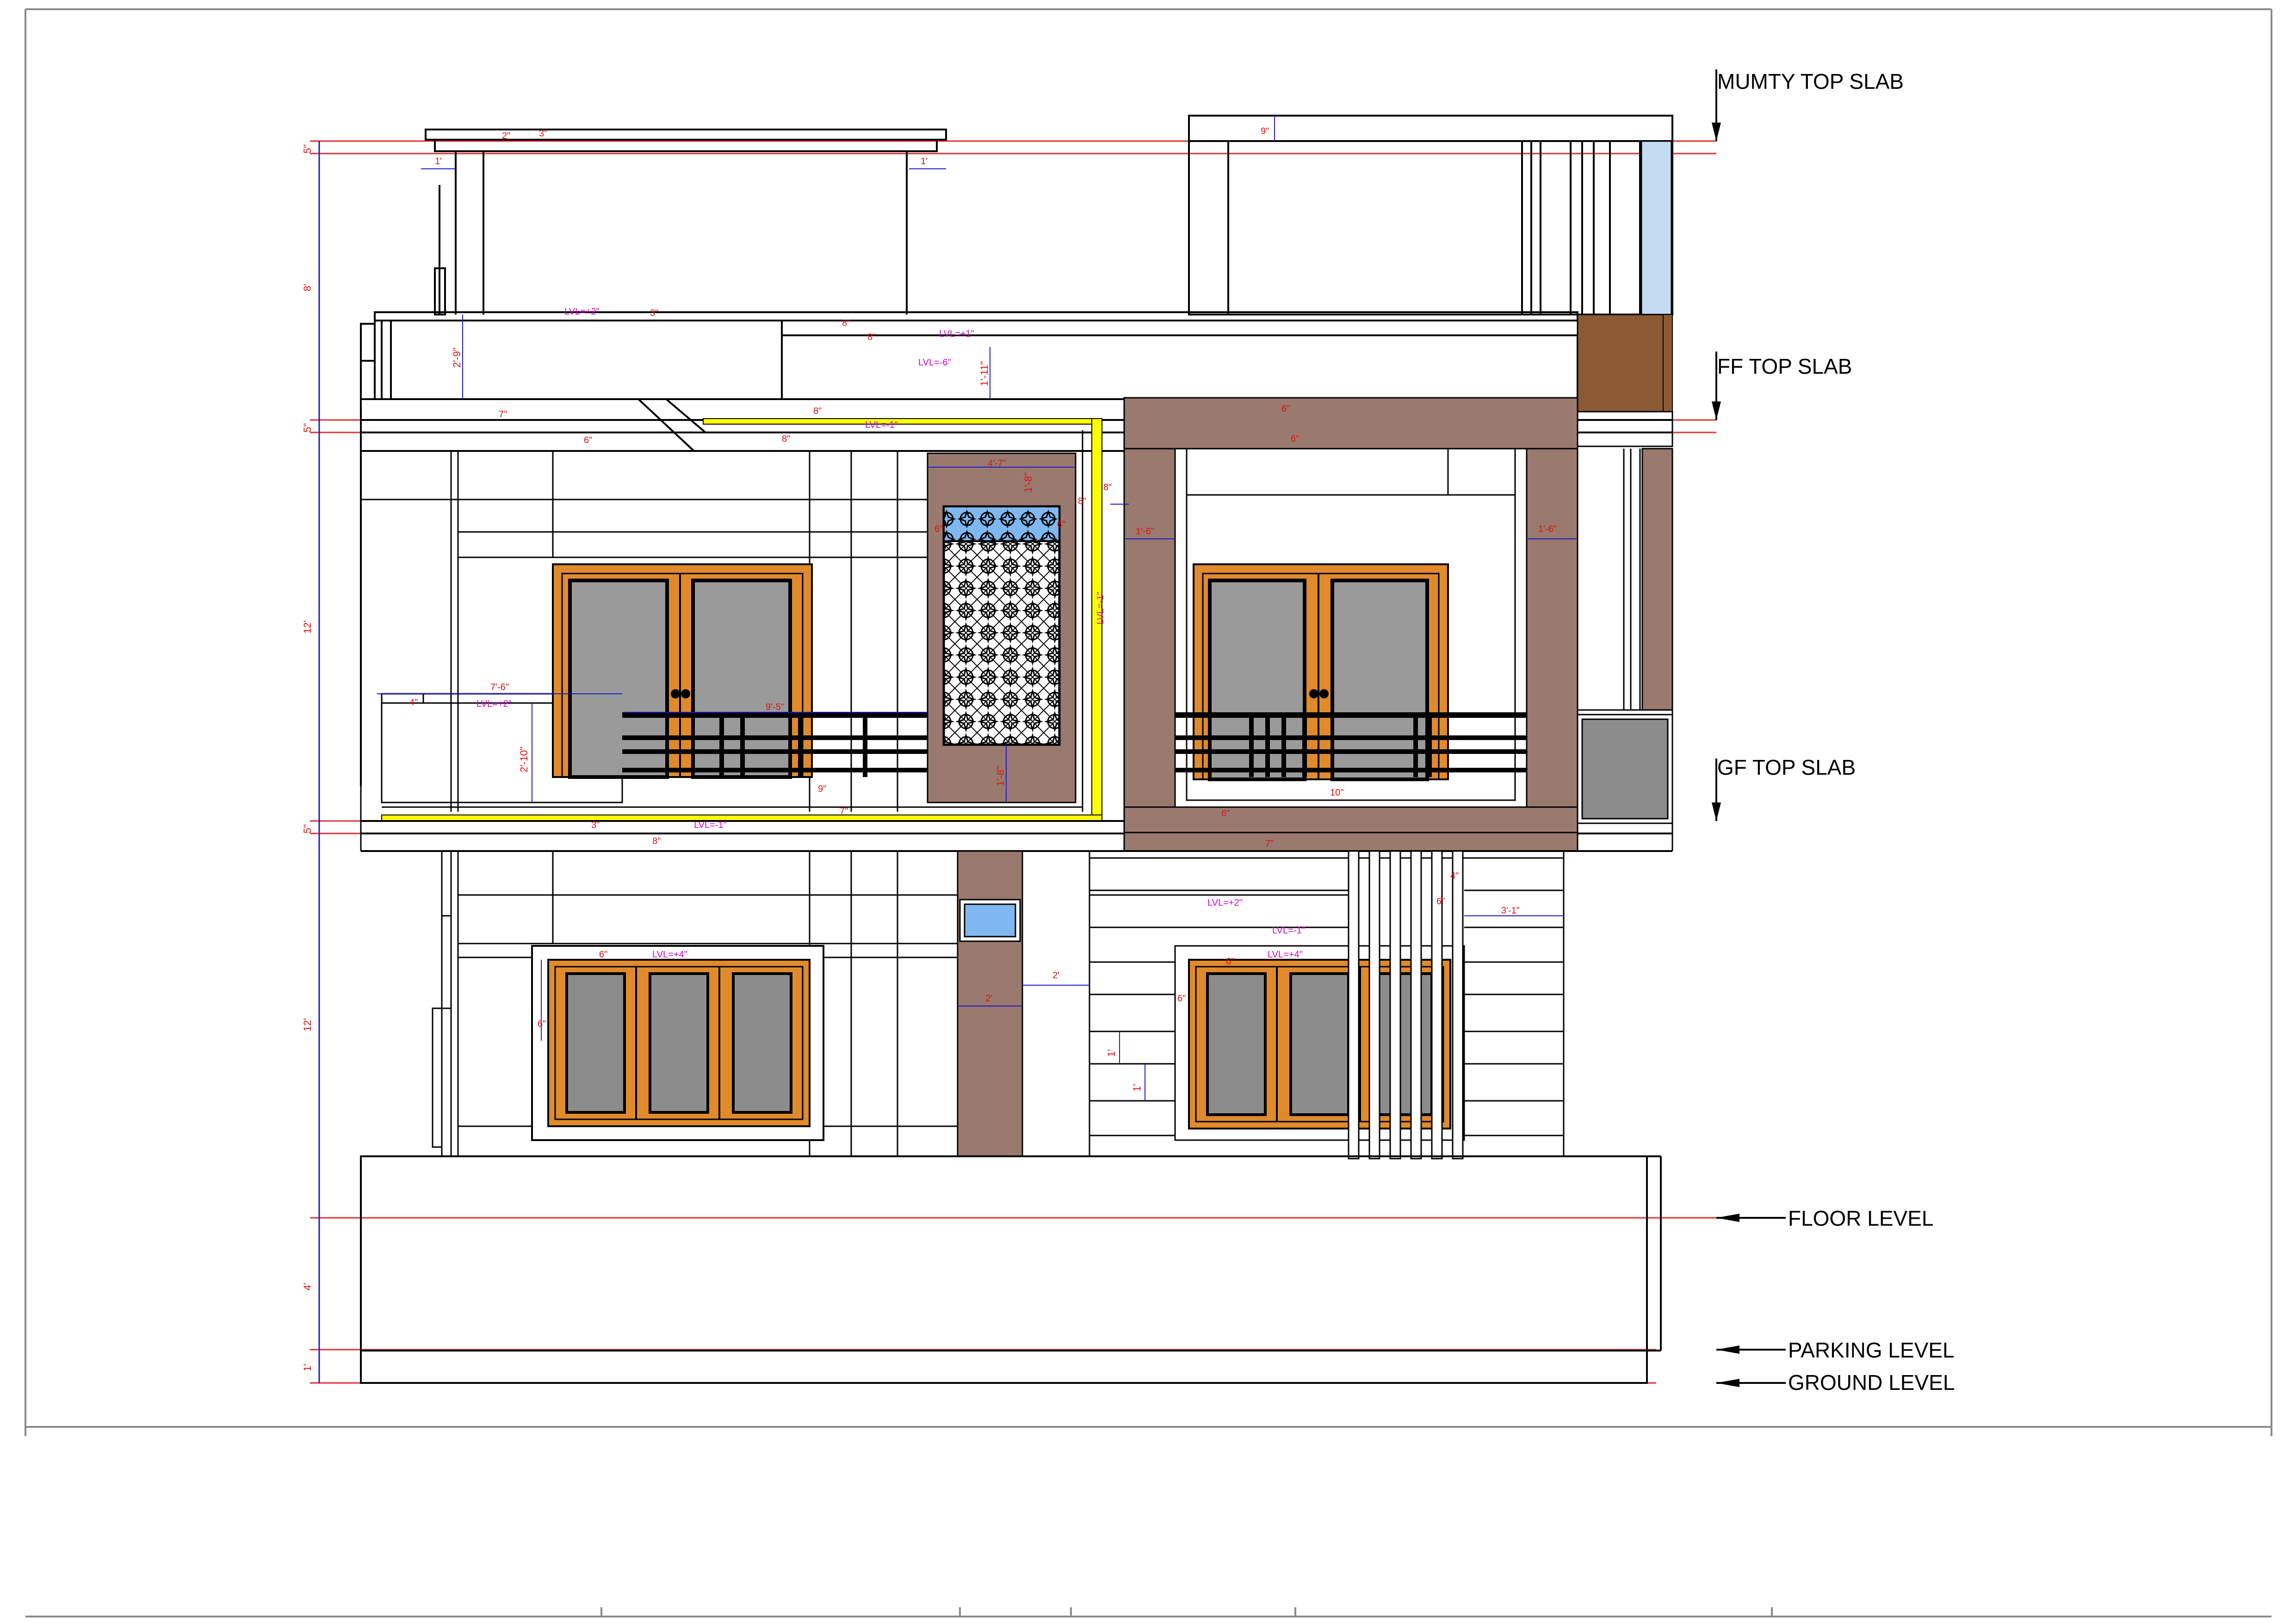 The image size is (2296, 1623). Describe the element at coordinates (307, 1286) in the screenshot. I see `dim-left-4ft: 4'` at that location.